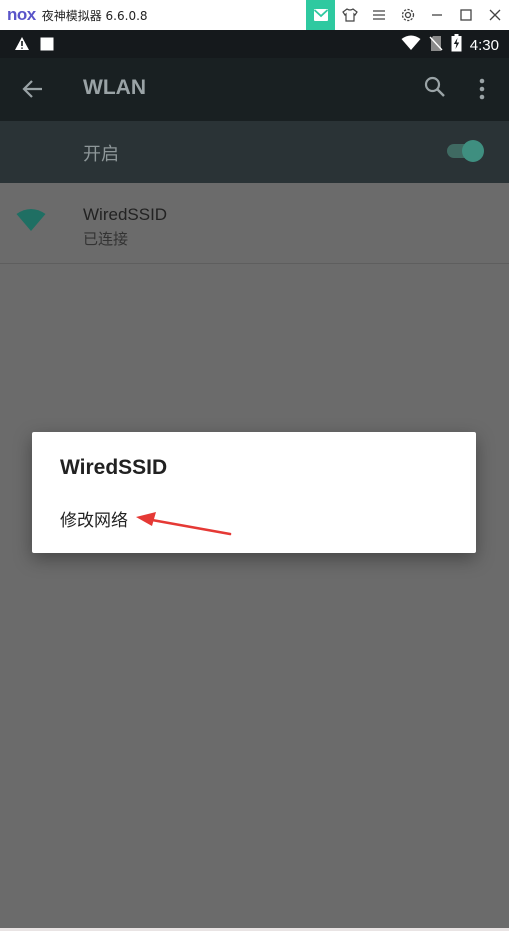  I want to click on wifi-full-icon, so click(31, 220).